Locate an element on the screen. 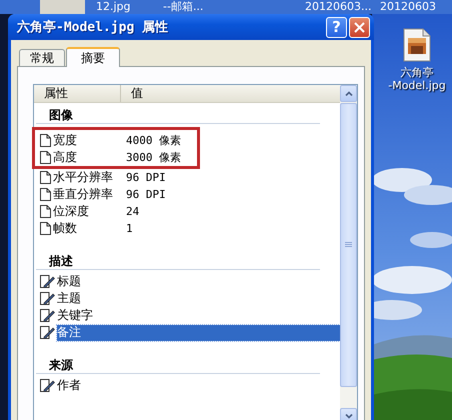 This screenshot has width=452, height=420. list-row: 帧数 1 is located at coordinates (196, 228).